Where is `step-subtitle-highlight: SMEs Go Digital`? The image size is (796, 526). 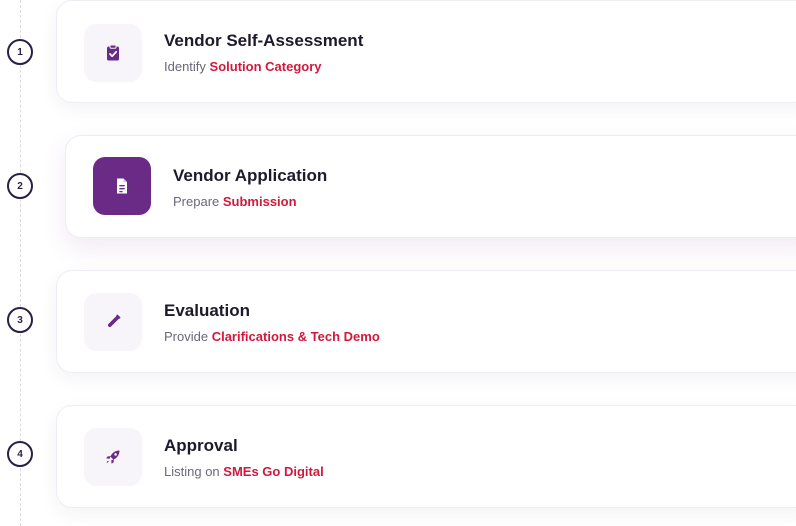
step-subtitle-highlight: SMEs Go Digital is located at coordinates (273, 471).